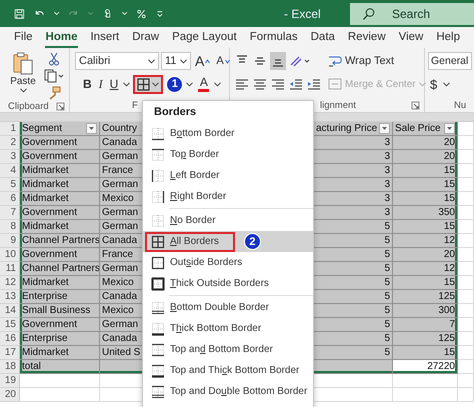  I want to click on table-cell: 125, so click(425, 297).